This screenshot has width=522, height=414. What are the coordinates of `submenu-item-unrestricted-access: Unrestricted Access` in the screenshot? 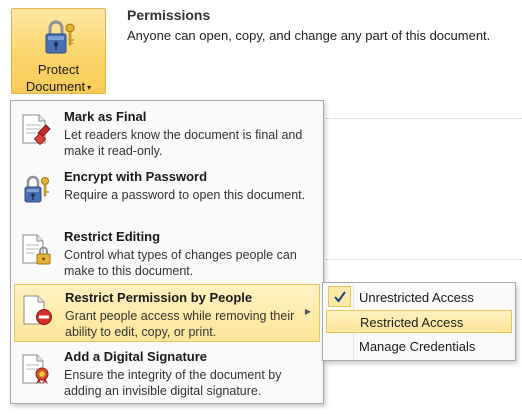 It's located at (419, 297).